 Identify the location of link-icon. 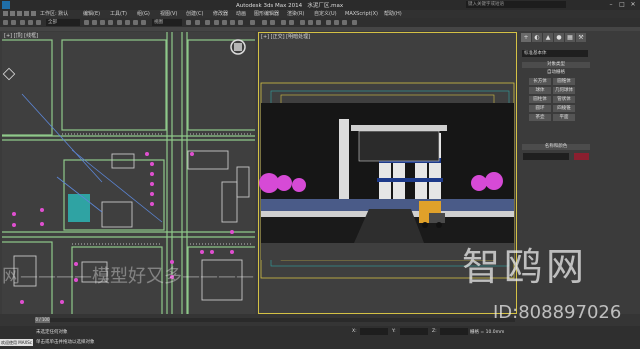
(22, 22).